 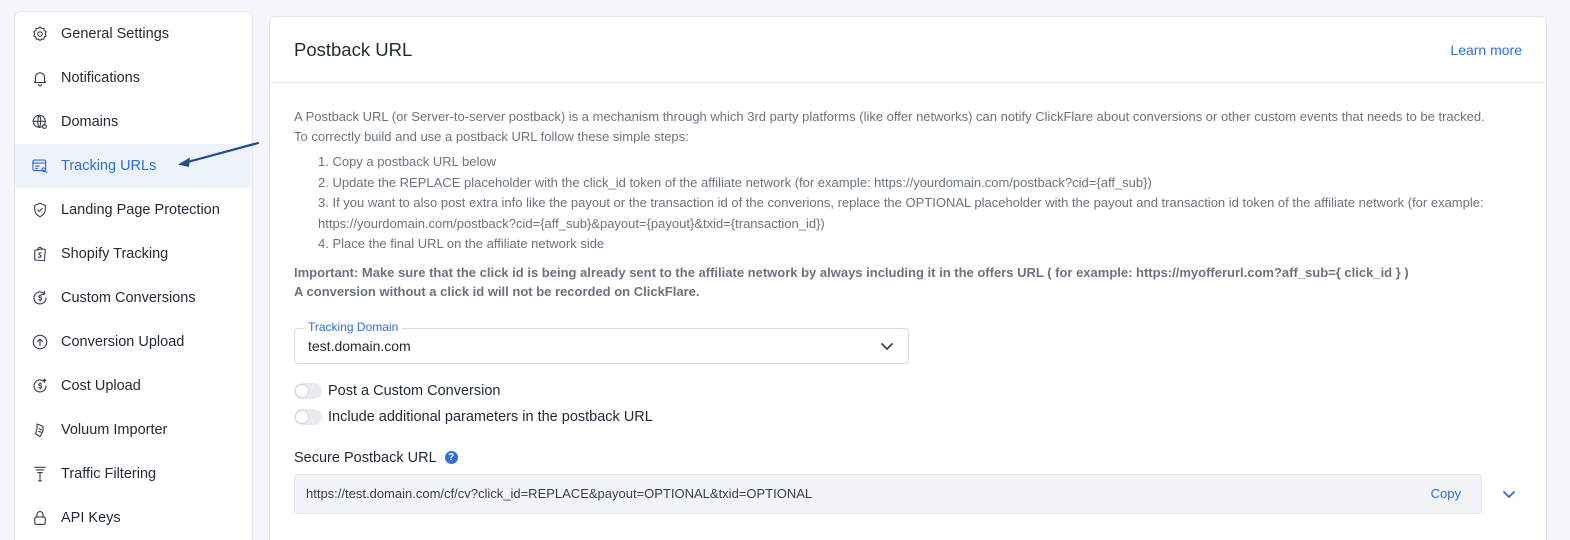 I want to click on sidebar-item-custom-conversions: Custom Conversions, so click(x=133, y=298).